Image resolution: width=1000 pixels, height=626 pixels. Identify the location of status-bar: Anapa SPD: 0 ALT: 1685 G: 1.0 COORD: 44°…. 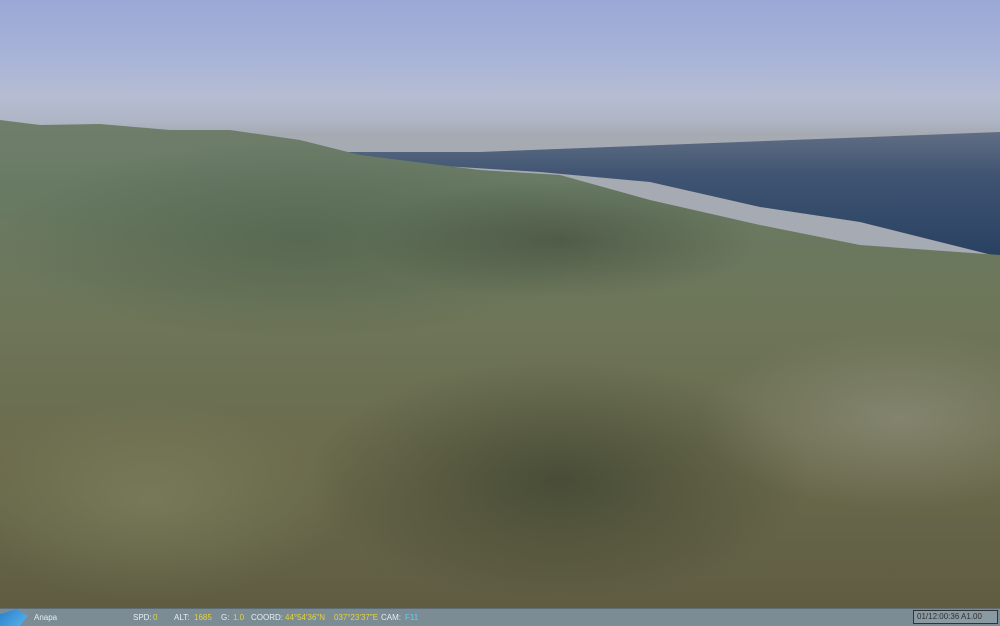
(500, 617).